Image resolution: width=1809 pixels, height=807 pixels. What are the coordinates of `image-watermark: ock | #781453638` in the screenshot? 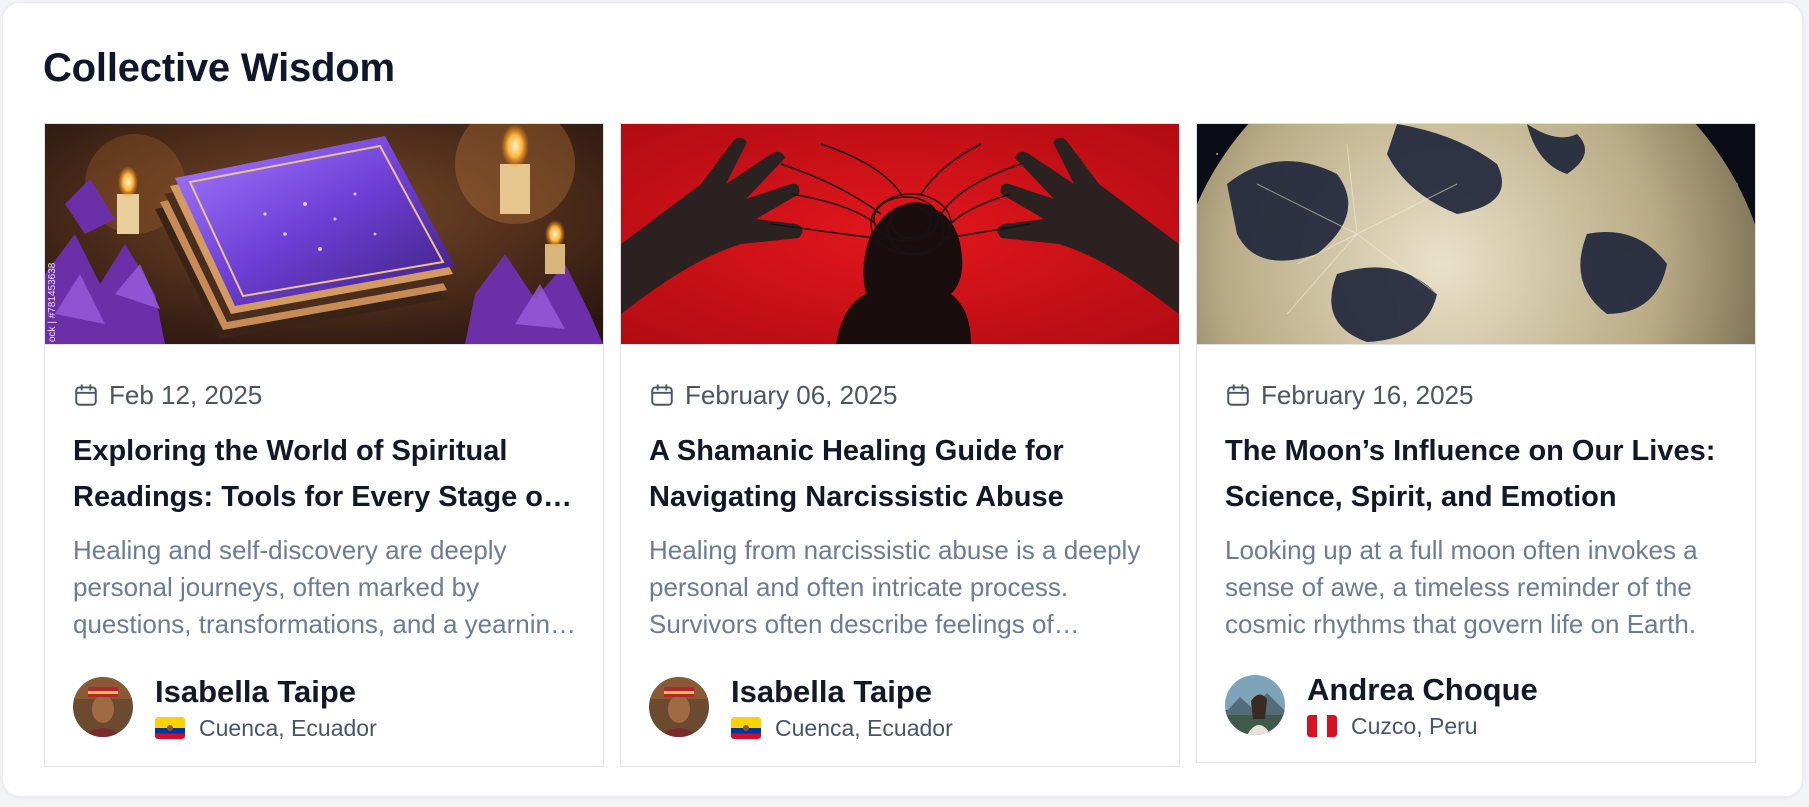 It's located at (52, 302).